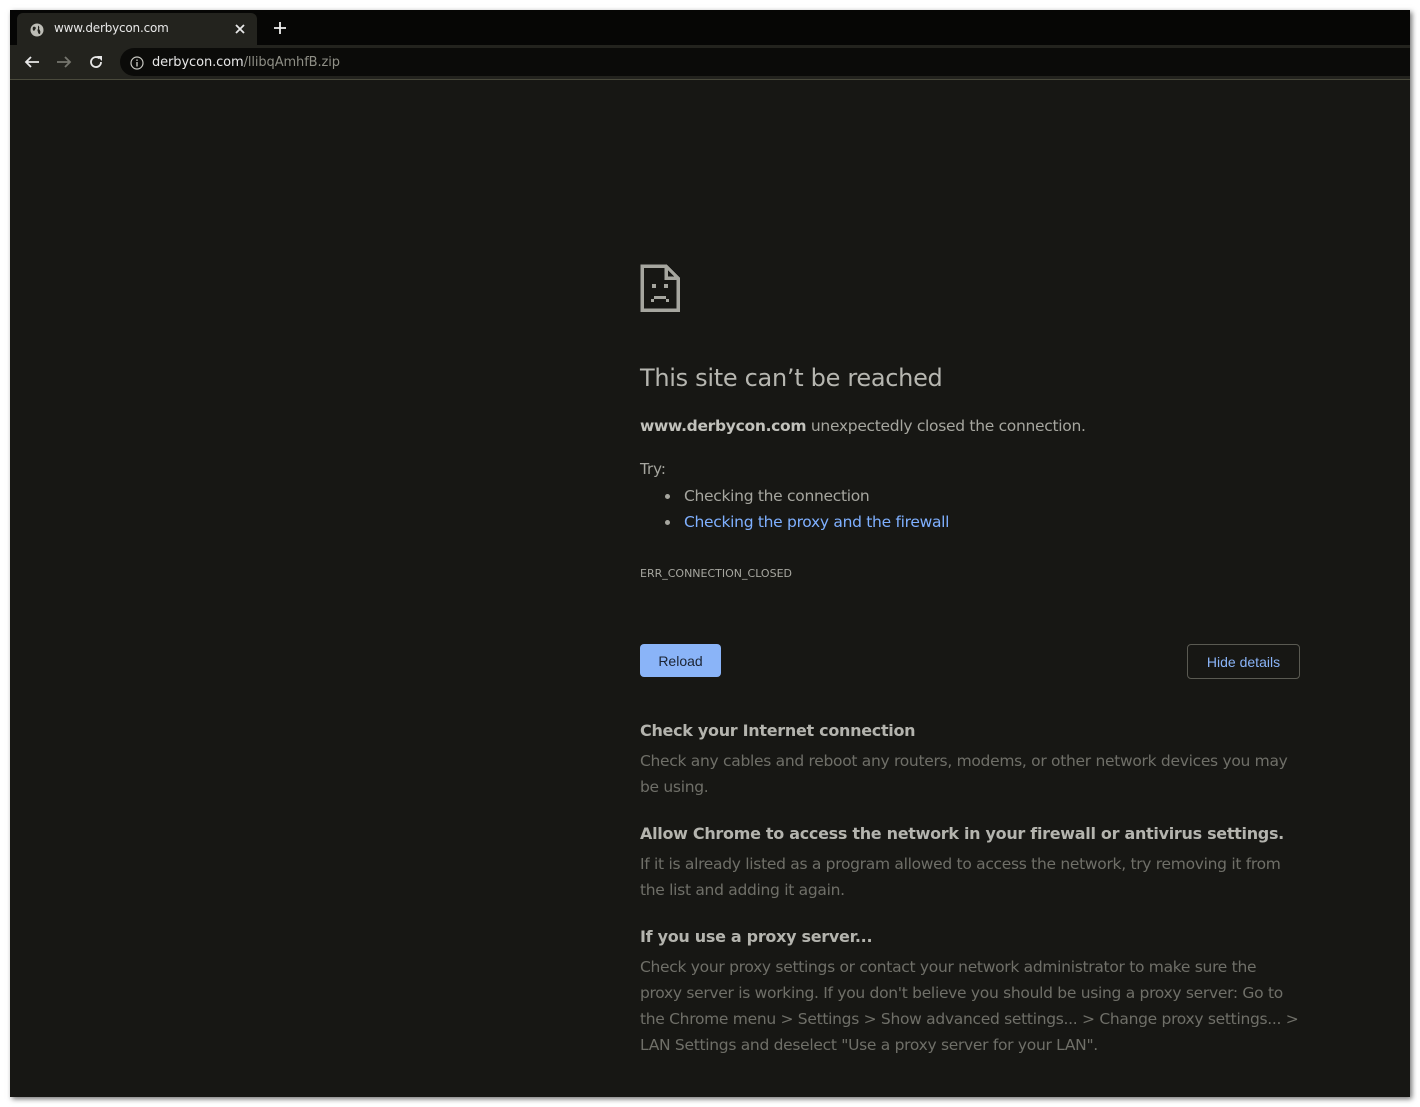 The image size is (1420, 1107). I want to click on globe-icon, so click(37, 29).